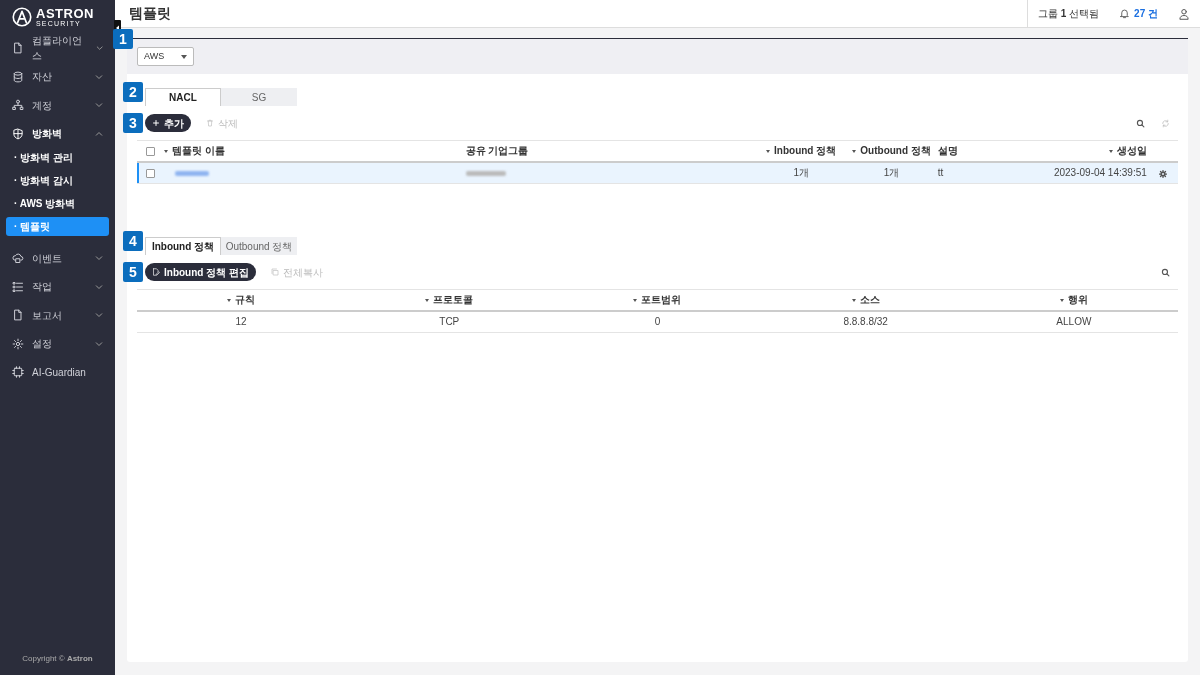  I want to click on table-cell: 8.8.8.8/32, so click(865, 322).